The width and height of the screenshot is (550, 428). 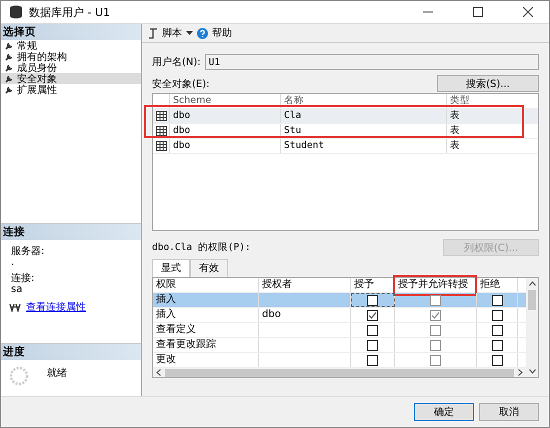 What do you see at coordinates (206, 345) in the screenshot?
I see `table-cell: 查看更改跟踪` at bounding box center [206, 345].